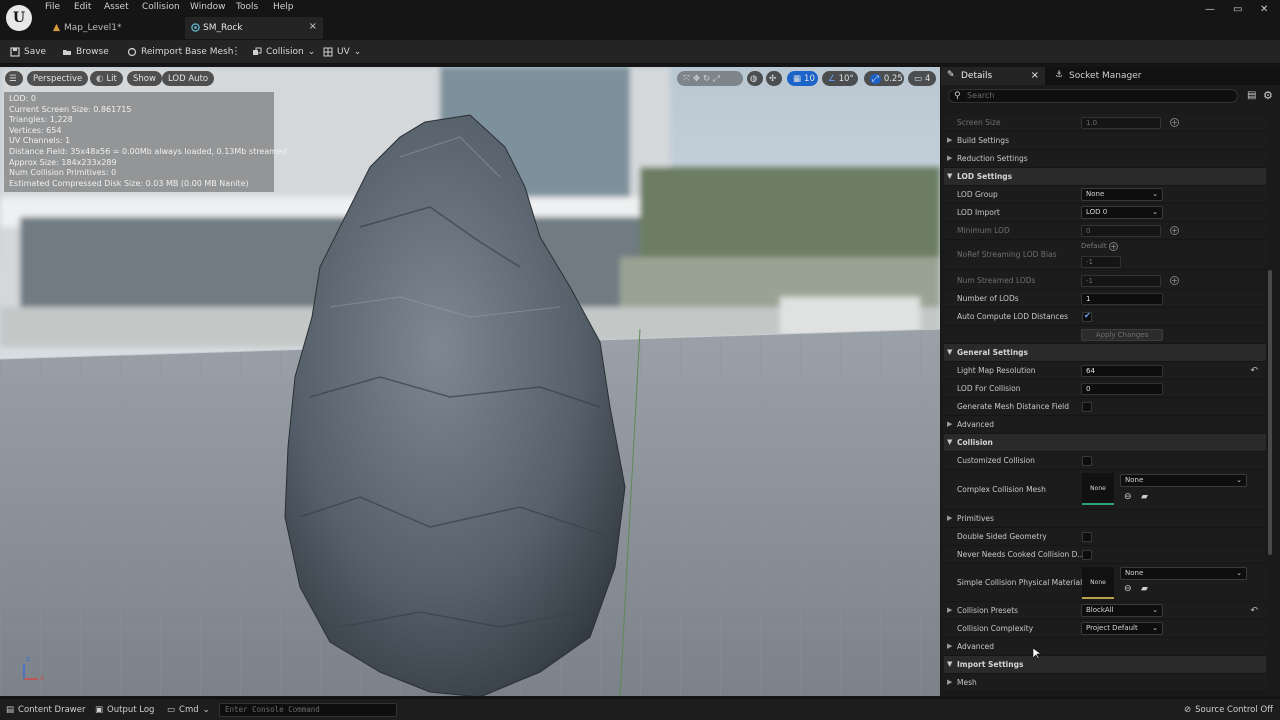 The height and width of the screenshot is (720, 1280). What do you see at coordinates (124, 709) in the screenshot?
I see `output-log-button: ▣ Output Log` at bounding box center [124, 709].